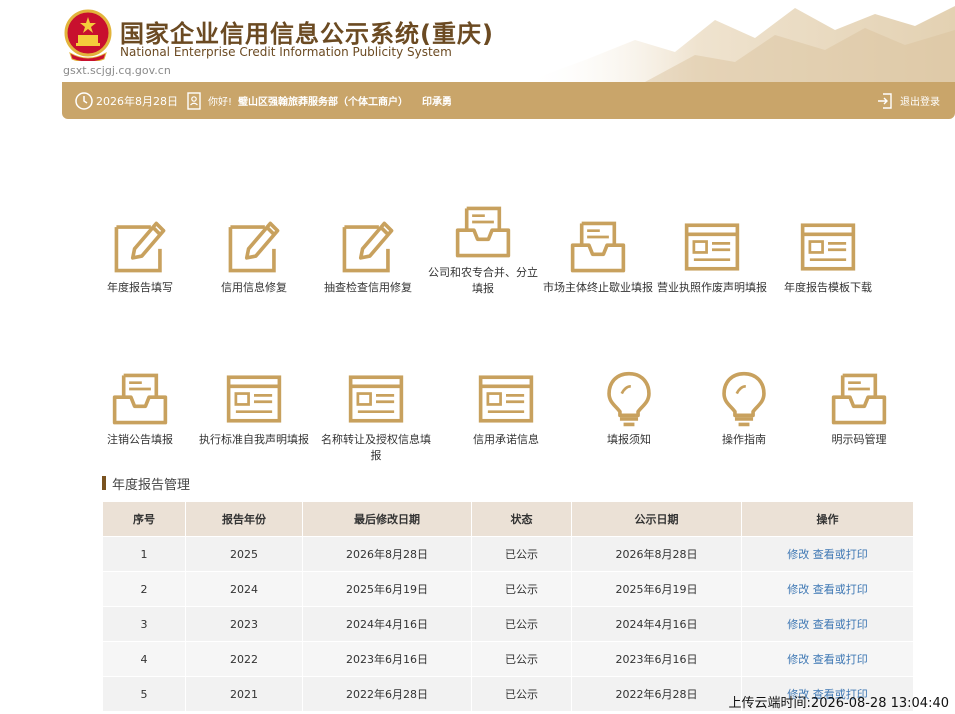 This screenshot has height=714, width=955. What do you see at coordinates (885, 100) in the screenshot?
I see `logout-icon` at bounding box center [885, 100].